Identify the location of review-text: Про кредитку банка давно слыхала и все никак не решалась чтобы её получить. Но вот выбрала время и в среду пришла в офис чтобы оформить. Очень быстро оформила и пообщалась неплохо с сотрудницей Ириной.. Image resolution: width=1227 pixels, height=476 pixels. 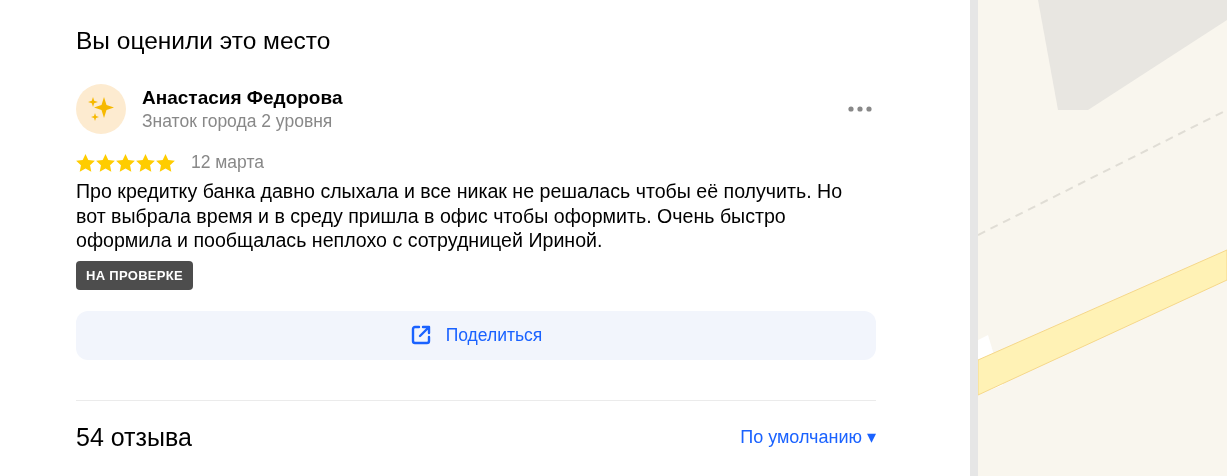
(460, 216).